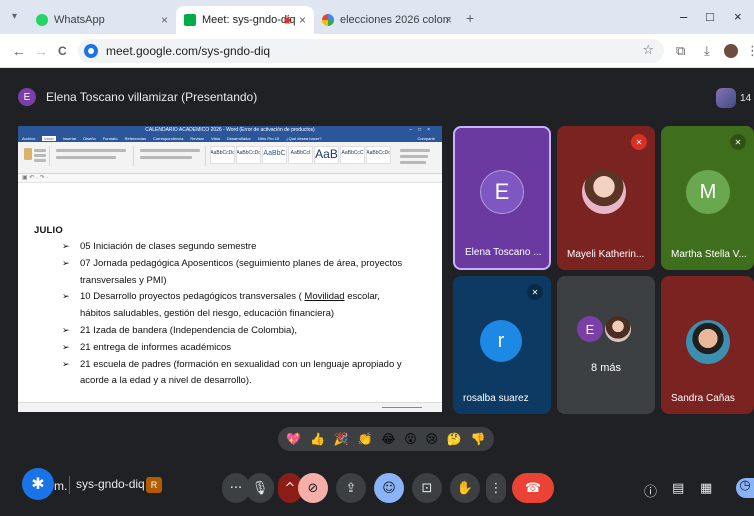 This screenshot has height=516, width=754. I want to click on participant-name: Sandra Cañas, so click(703, 398).